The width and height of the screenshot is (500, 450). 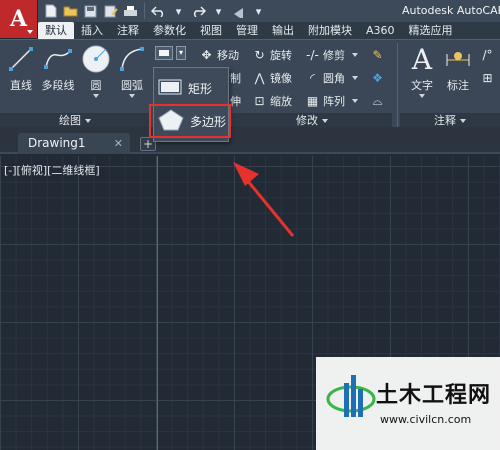 I want to click on chevron-down-icon: ▾, so click(x=181, y=53).